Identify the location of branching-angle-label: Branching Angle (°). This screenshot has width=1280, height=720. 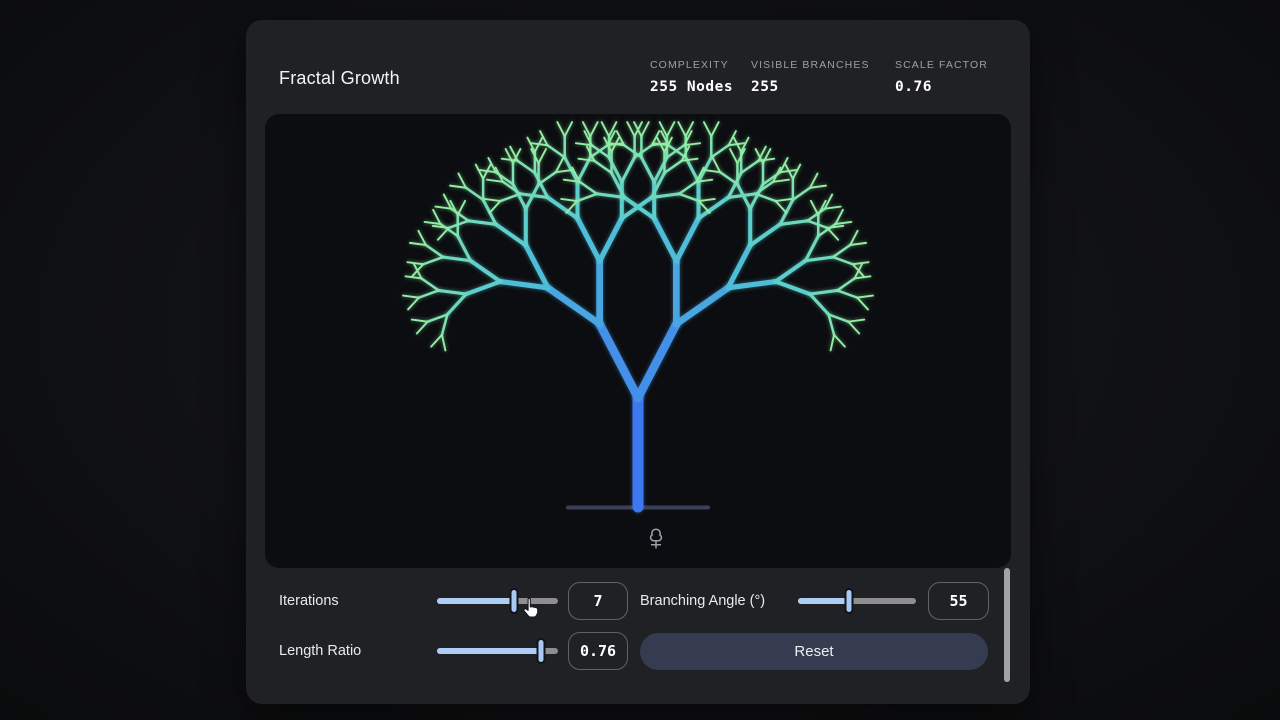
(703, 601).